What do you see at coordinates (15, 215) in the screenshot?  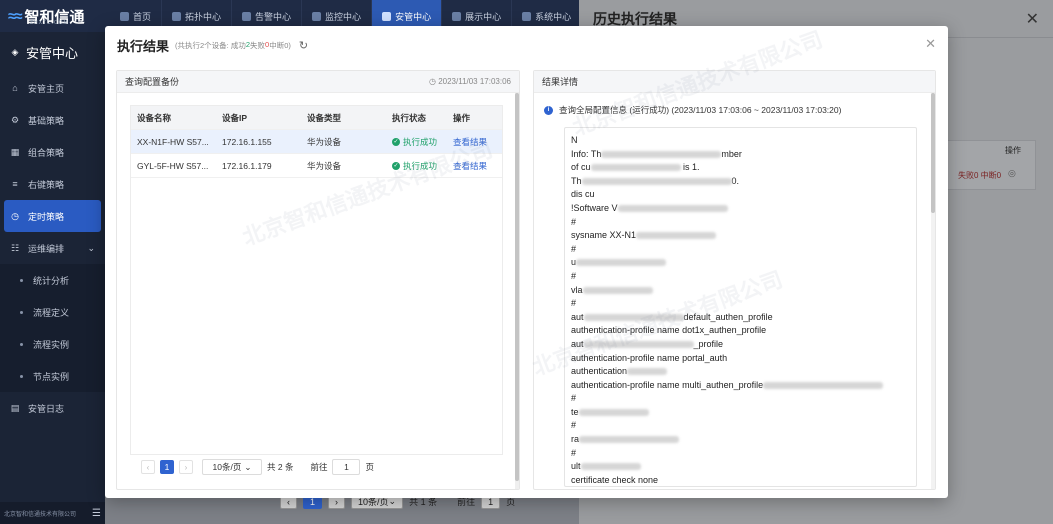 I see `clock-icon: ◷` at bounding box center [15, 215].